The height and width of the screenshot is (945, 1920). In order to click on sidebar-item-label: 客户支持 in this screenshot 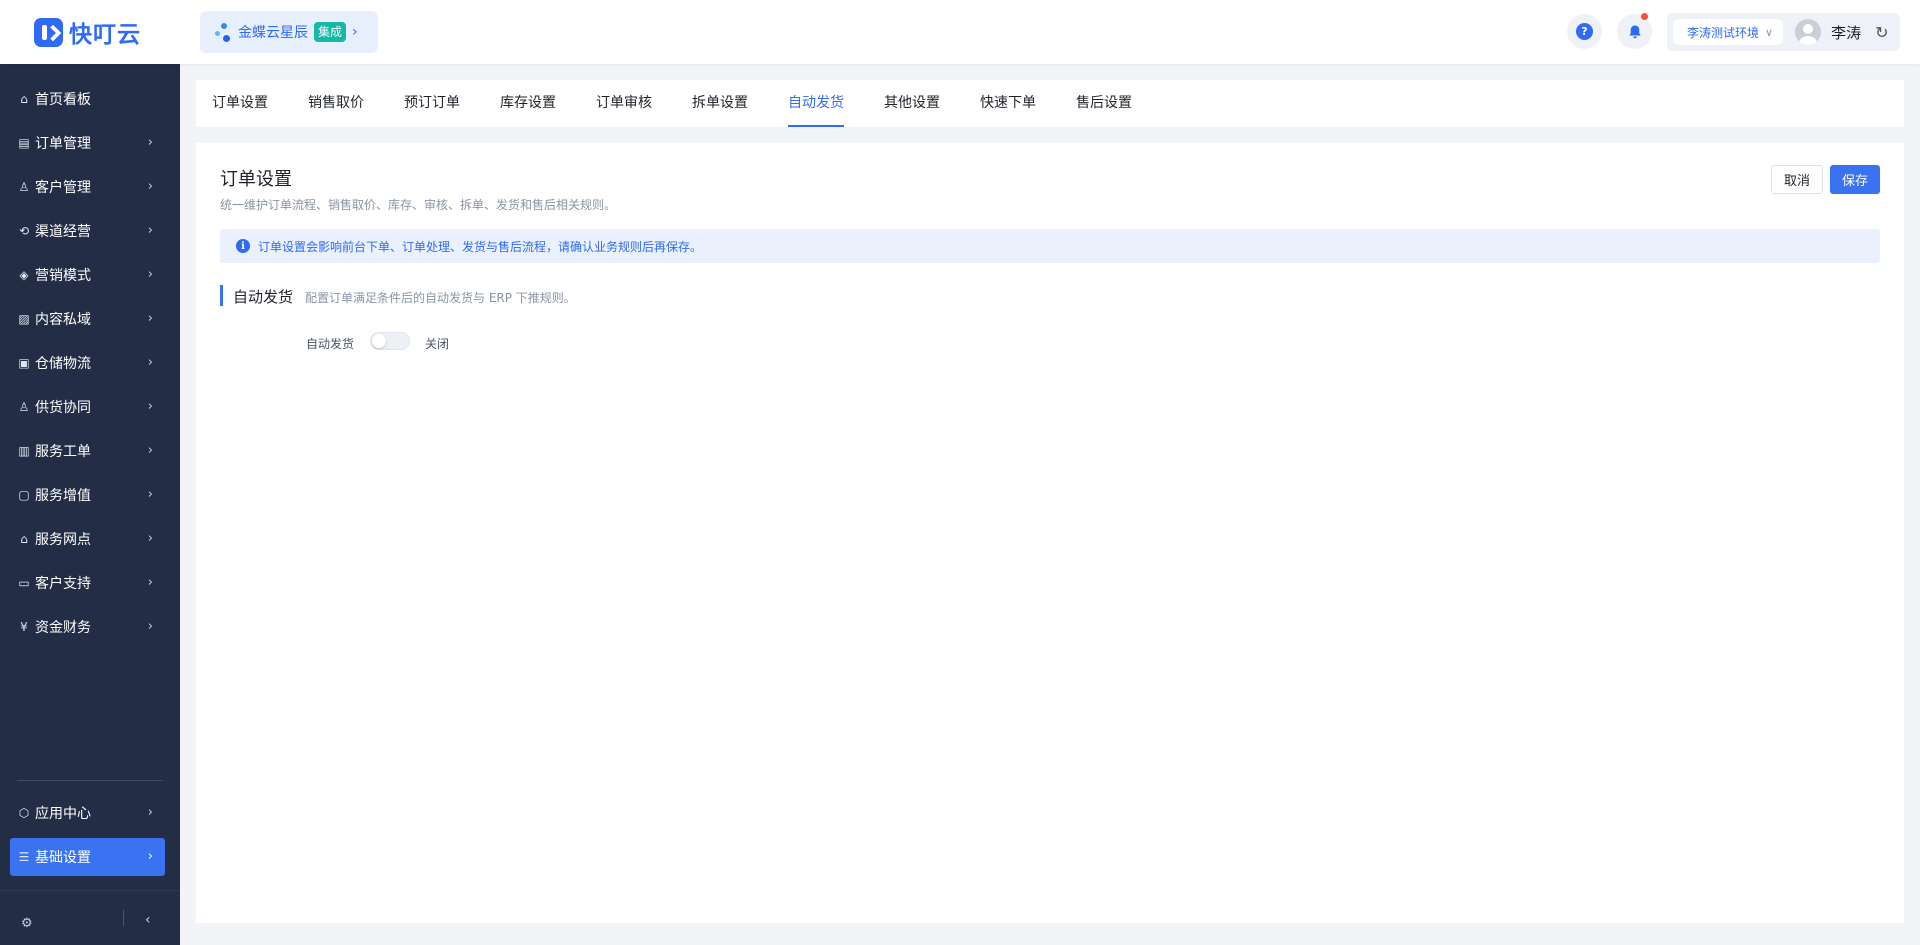, I will do `click(63, 584)`.